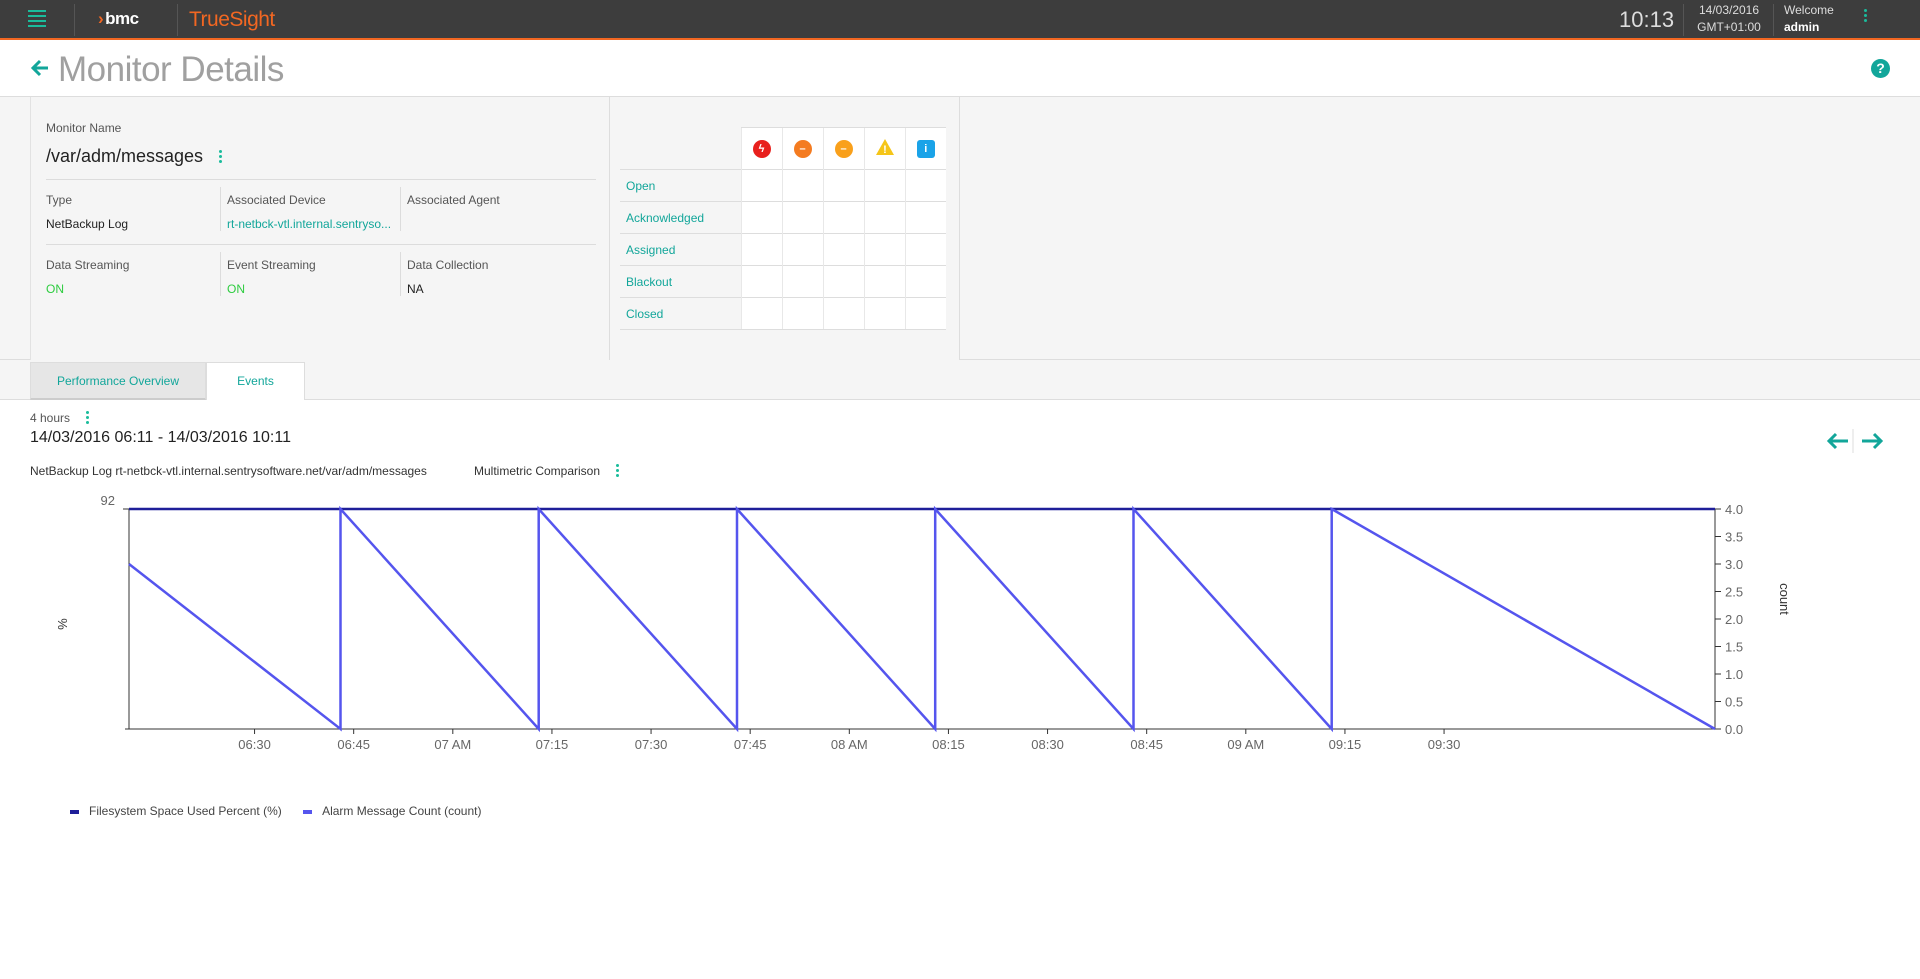 Image resolution: width=1920 pixels, height=979 pixels. Describe the element at coordinates (1729, 27) in the screenshot. I see `timezone: GMT+01:00` at that location.